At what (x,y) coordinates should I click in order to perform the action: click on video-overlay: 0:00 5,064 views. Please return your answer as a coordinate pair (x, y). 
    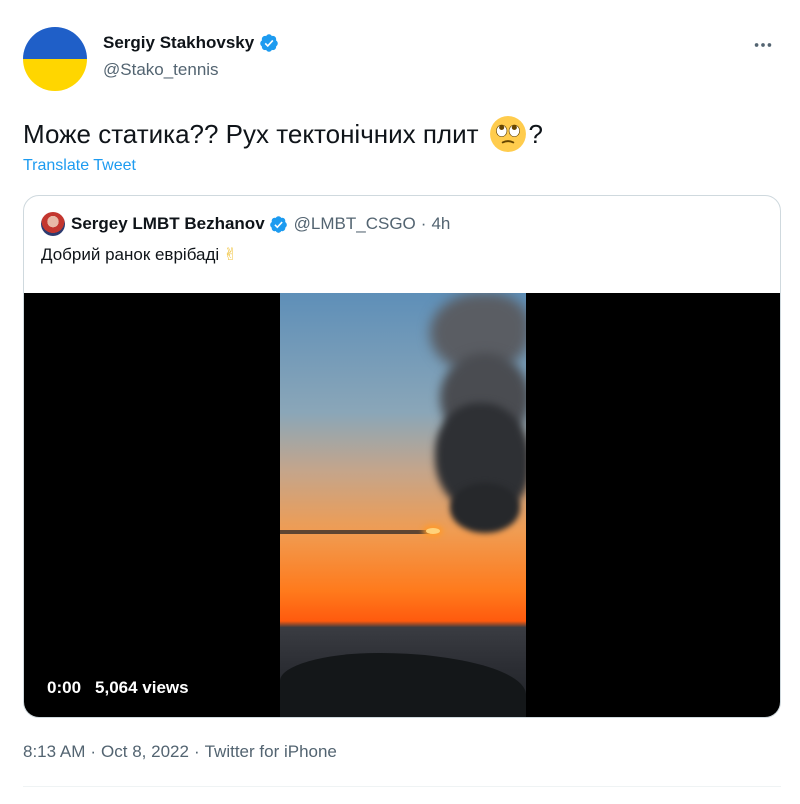
    Looking at the image, I should click on (118, 688).